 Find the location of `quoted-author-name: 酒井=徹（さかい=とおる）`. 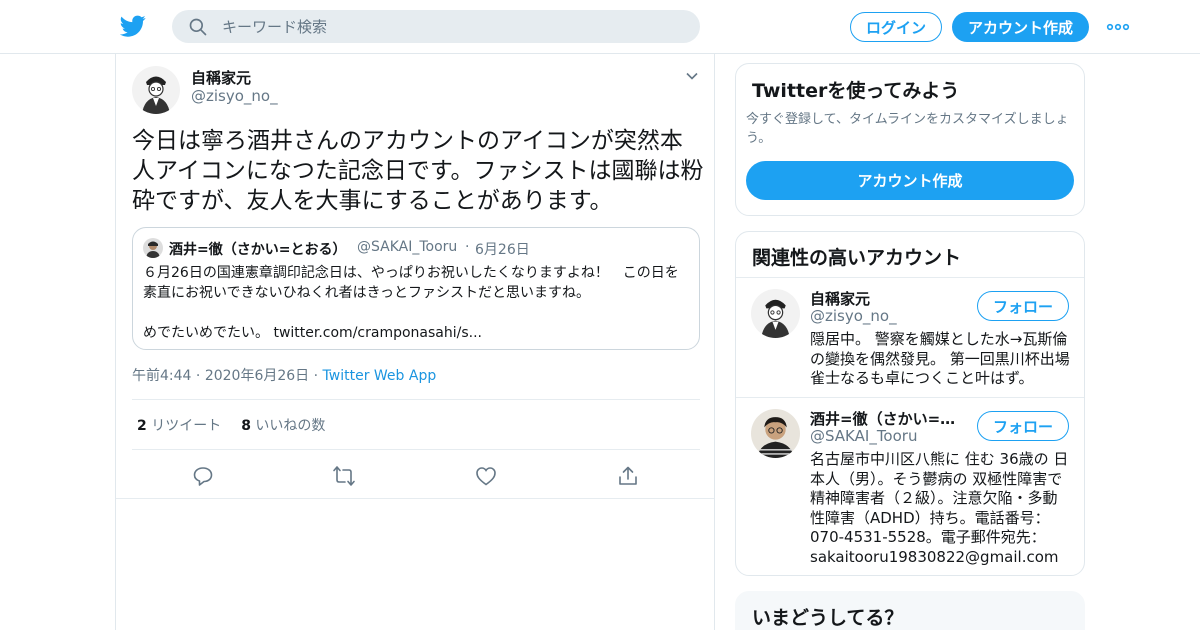

quoted-author-name: 酒井=徹（さかい=とおる） is located at coordinates (258, 250).